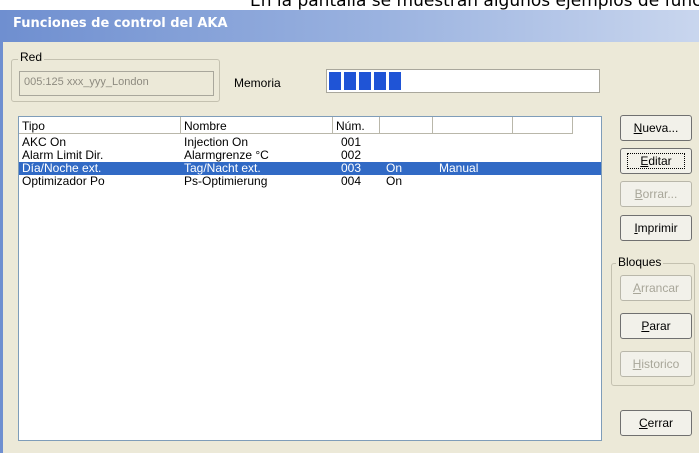 This screenshot has height=453, width=699. Describe the element at coordinates (257, 125) in the screenshot. I see `column-header-nombre: Nombre` at that location.